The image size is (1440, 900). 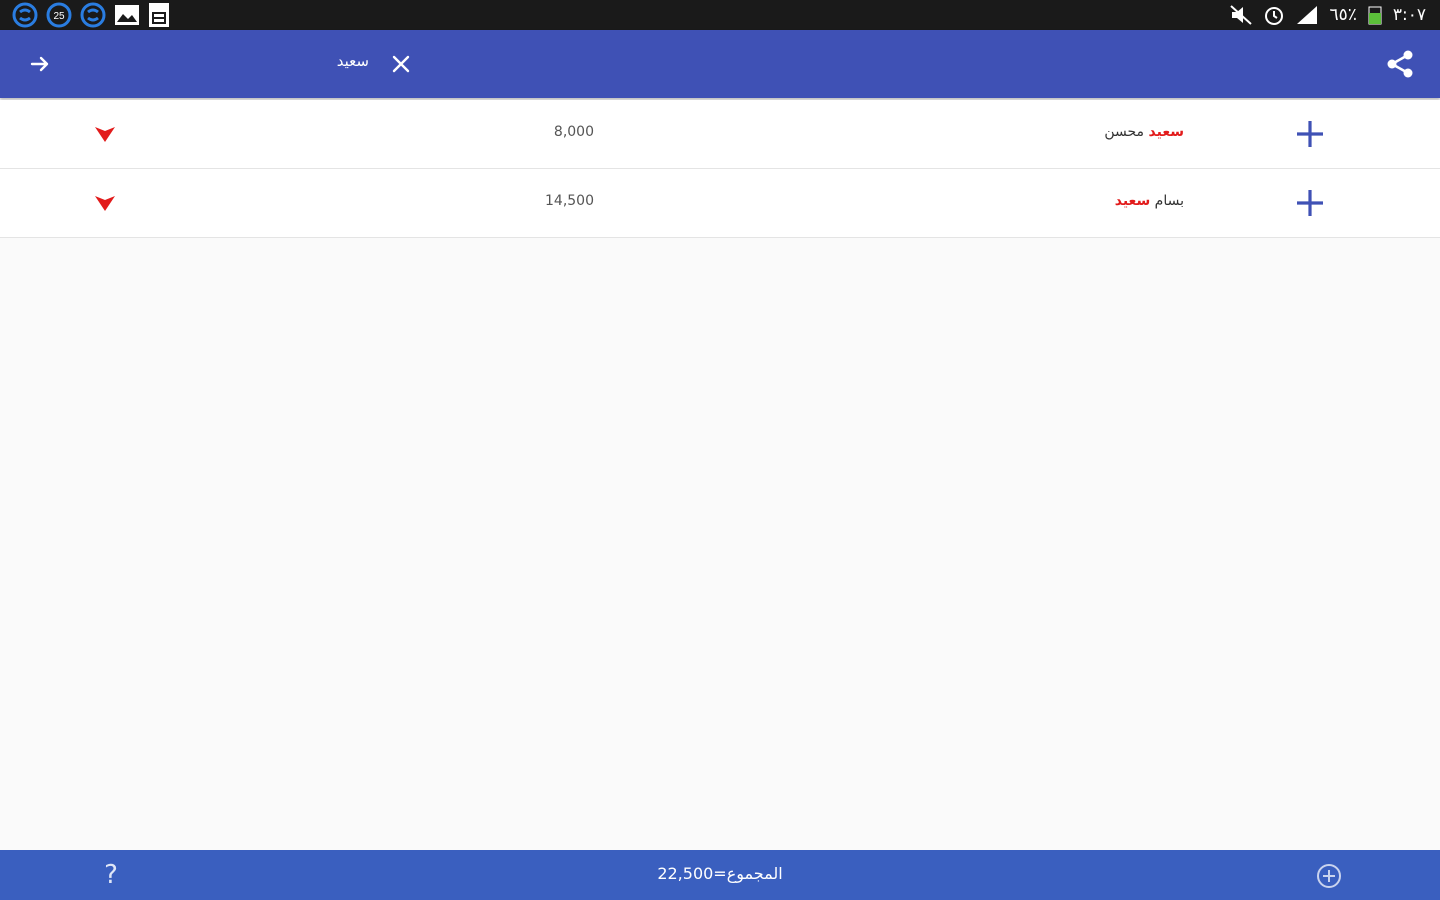 I want to click on status-bar: 25 ٦٥٪ ٣:٠٧, so click(x=720, y=15).